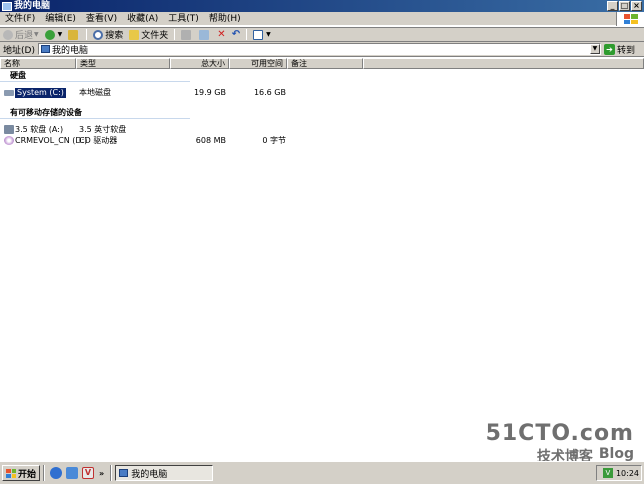 The image size is (644, 484). I want to click on copy-to-button, so click(205, 34).